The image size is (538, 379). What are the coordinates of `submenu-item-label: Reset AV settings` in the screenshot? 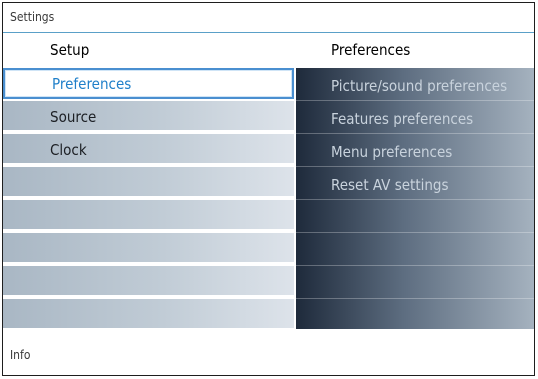 It's located at (390, 185).